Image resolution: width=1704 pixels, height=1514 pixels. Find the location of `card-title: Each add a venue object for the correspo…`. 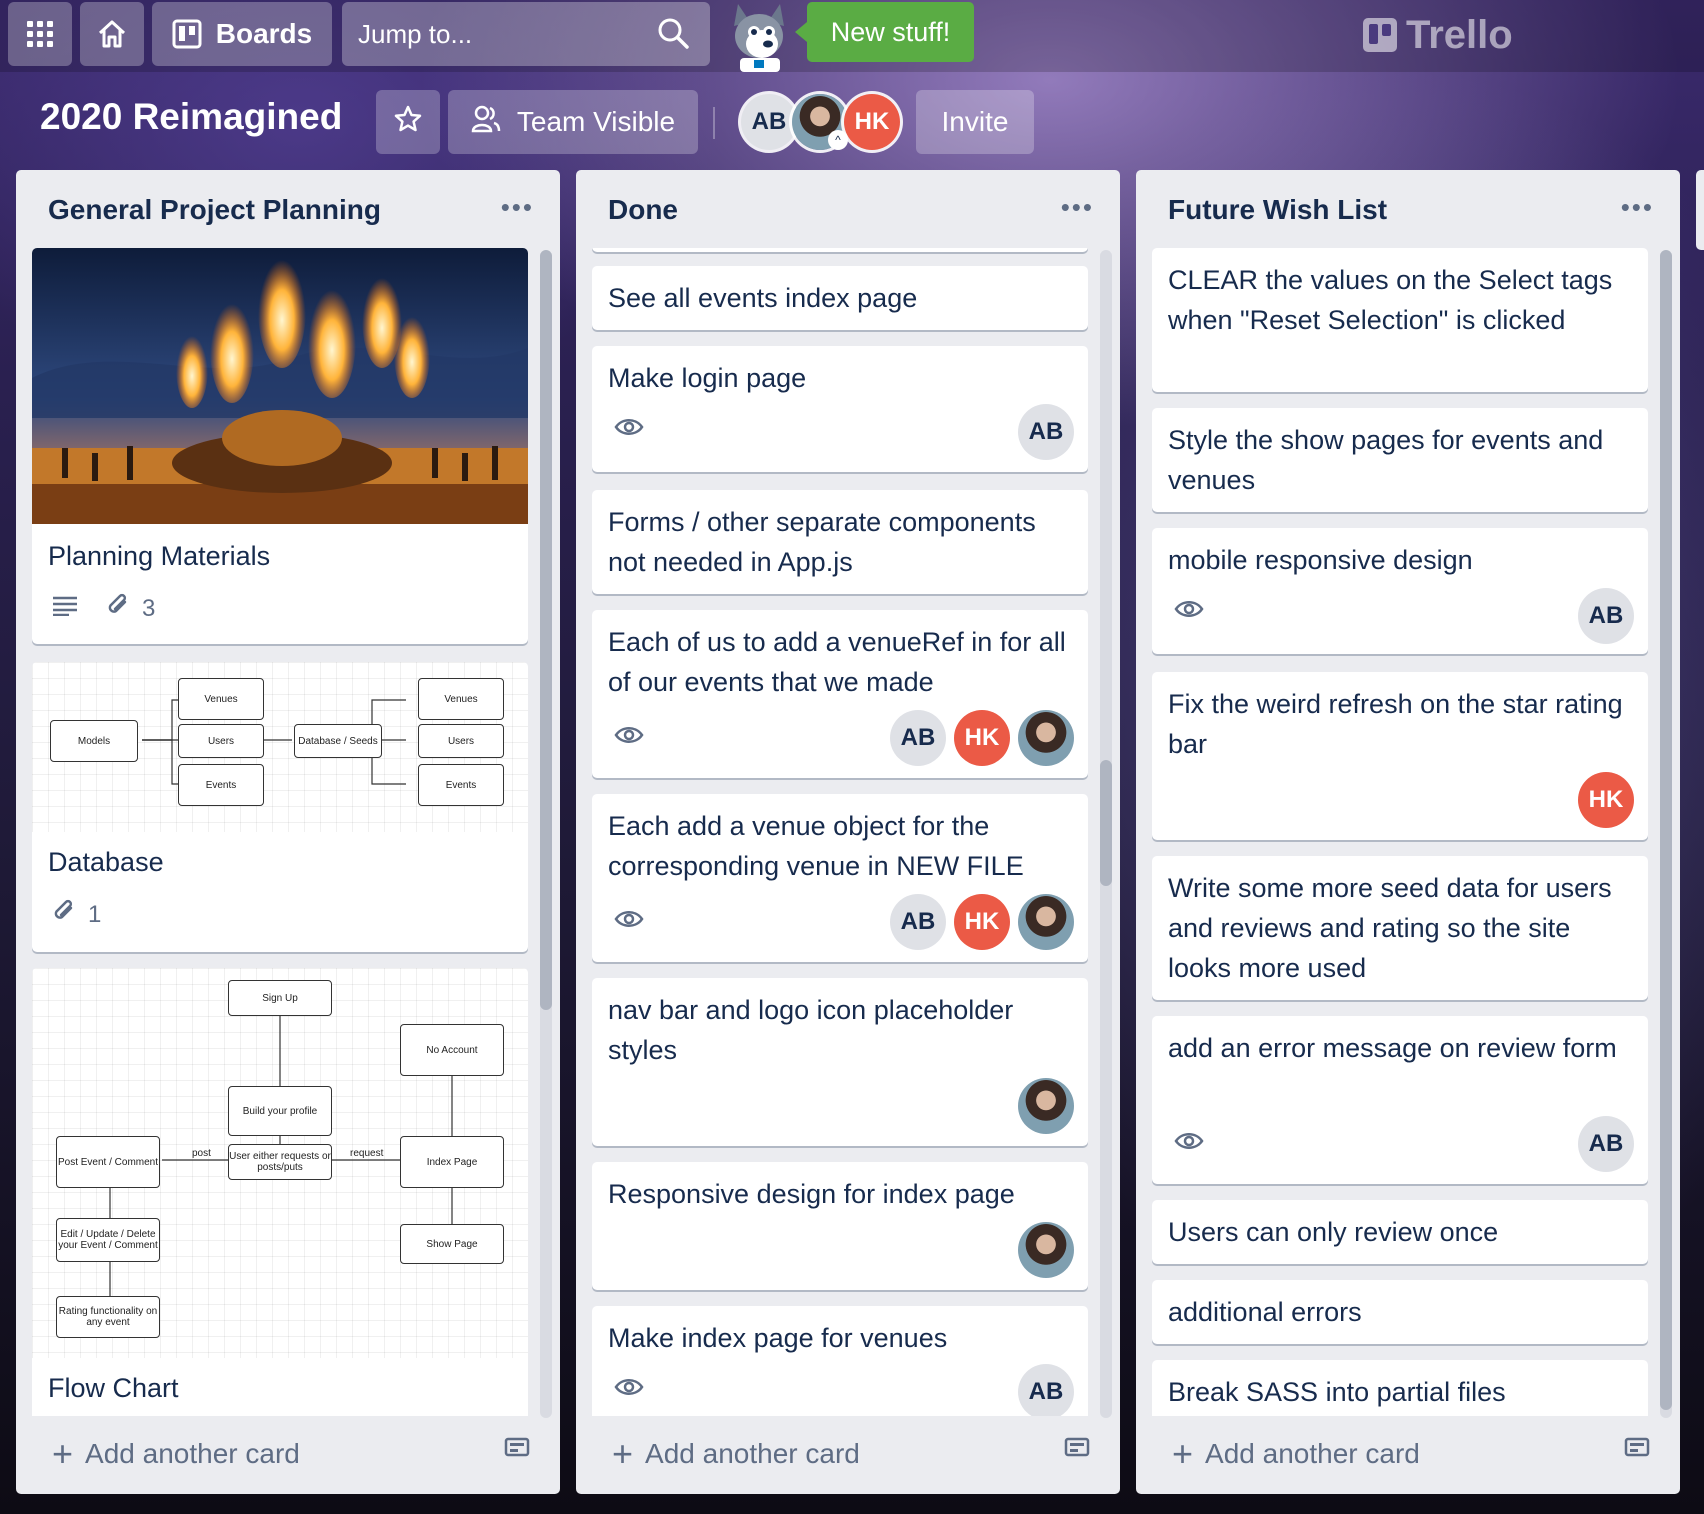

card-title: Each add a venue object for the correspo… is located at coordinates (816, 846).